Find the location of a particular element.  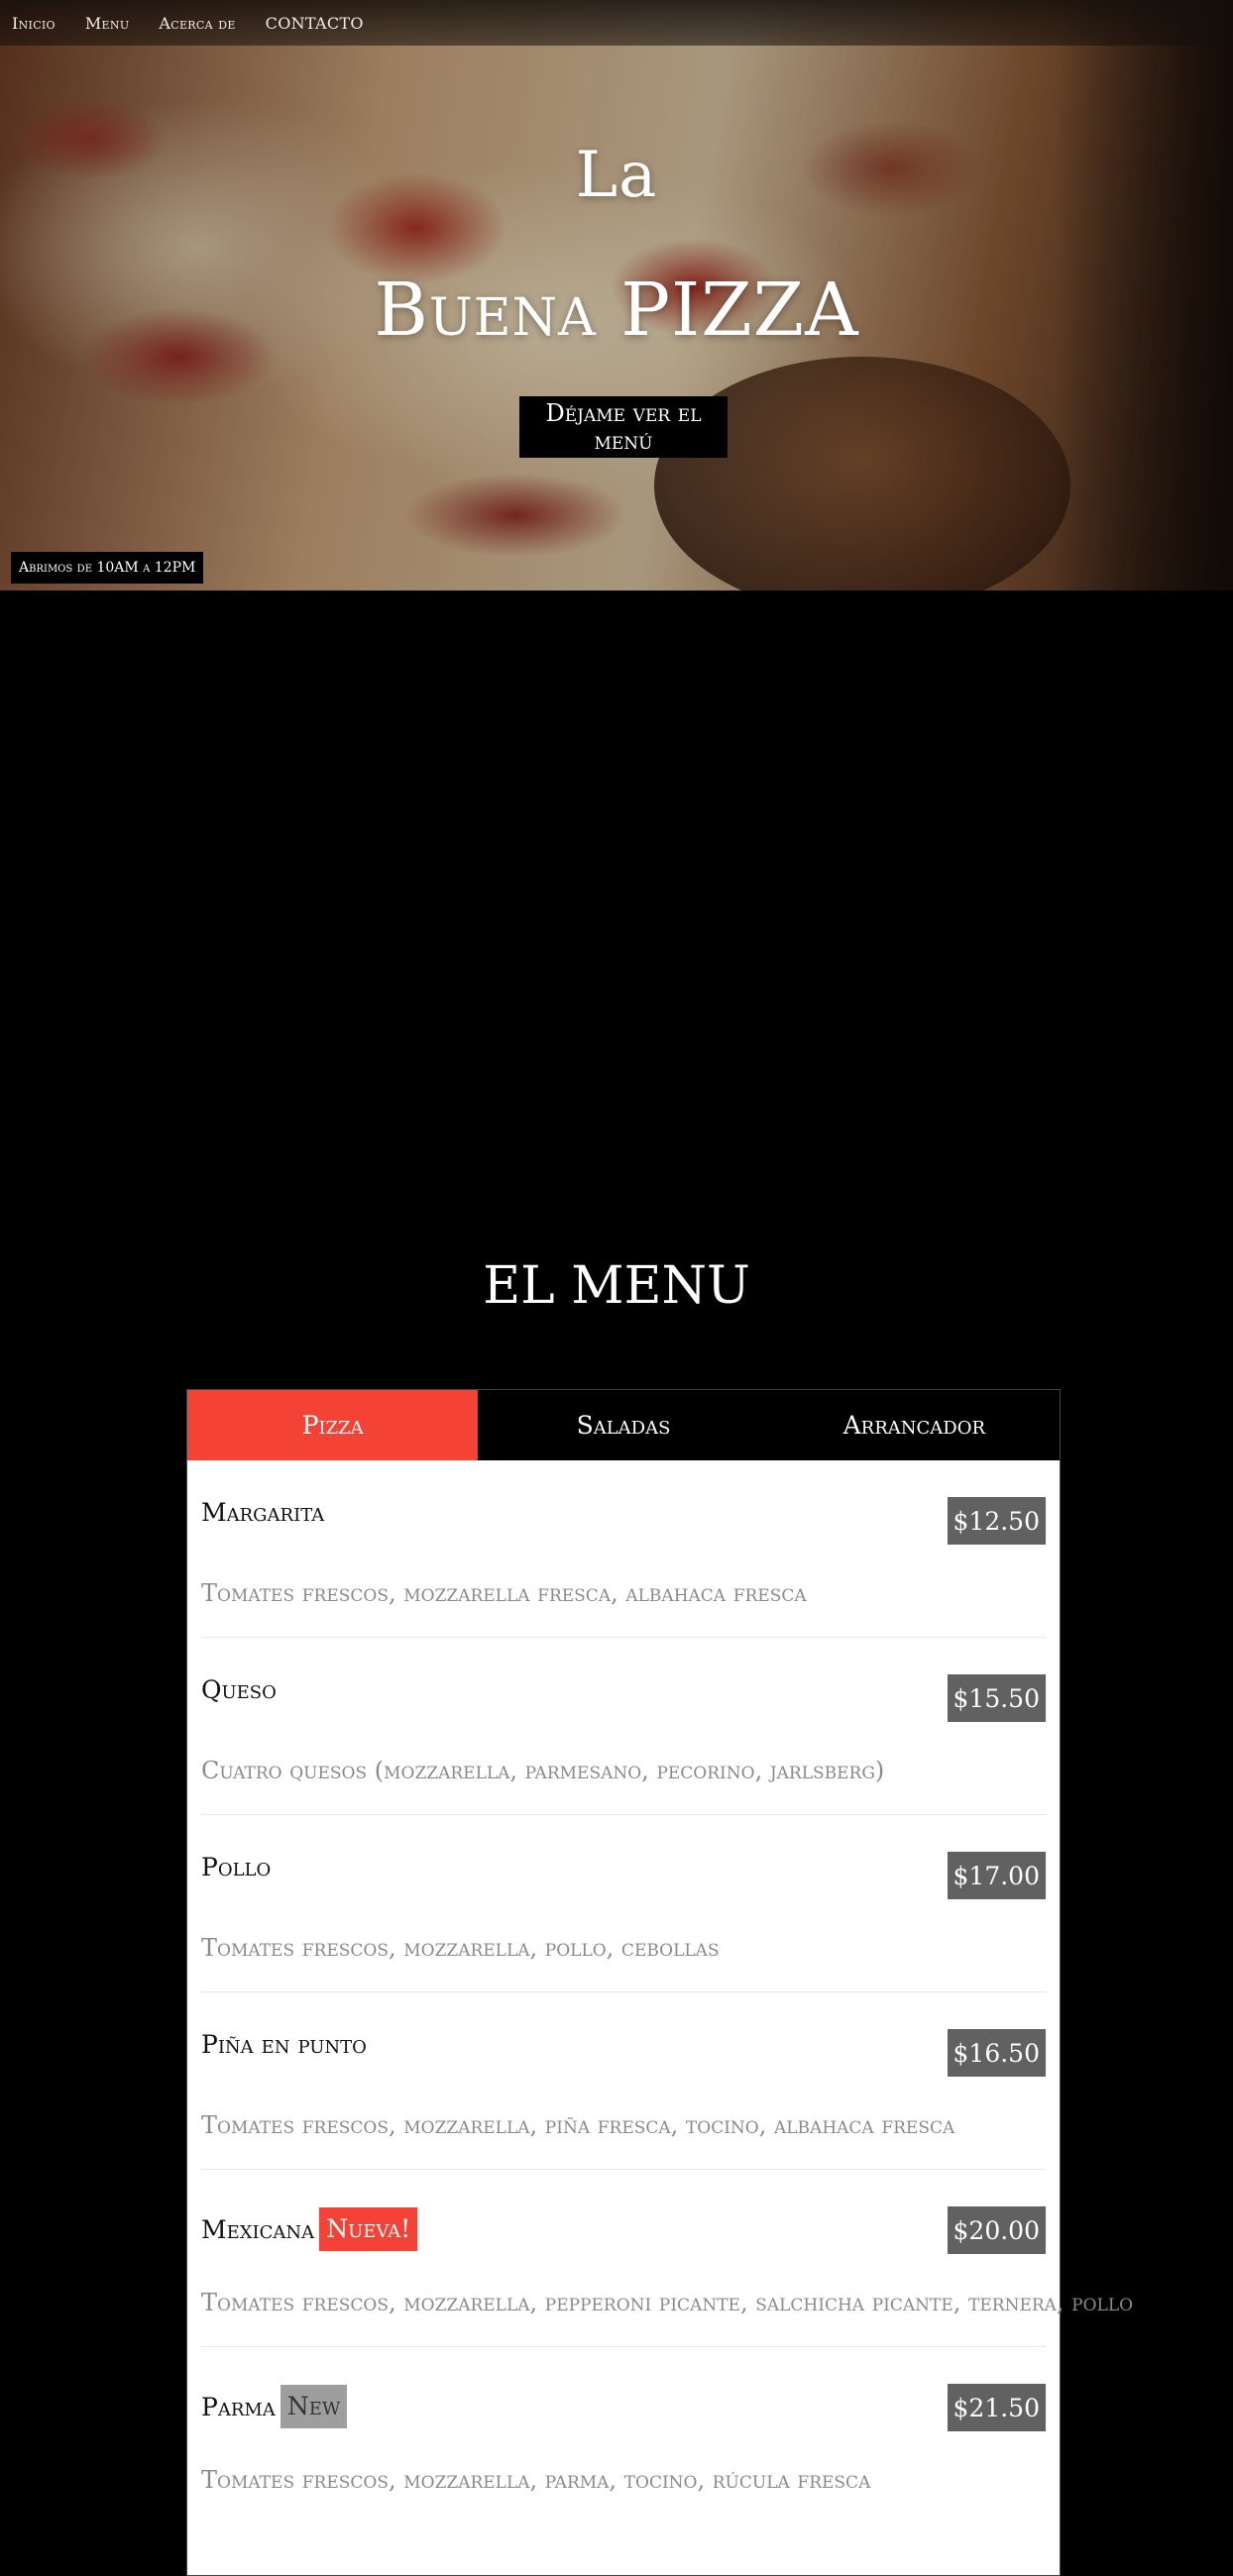

menu-heading: EL MENU is located at coordinates (616, 1286).